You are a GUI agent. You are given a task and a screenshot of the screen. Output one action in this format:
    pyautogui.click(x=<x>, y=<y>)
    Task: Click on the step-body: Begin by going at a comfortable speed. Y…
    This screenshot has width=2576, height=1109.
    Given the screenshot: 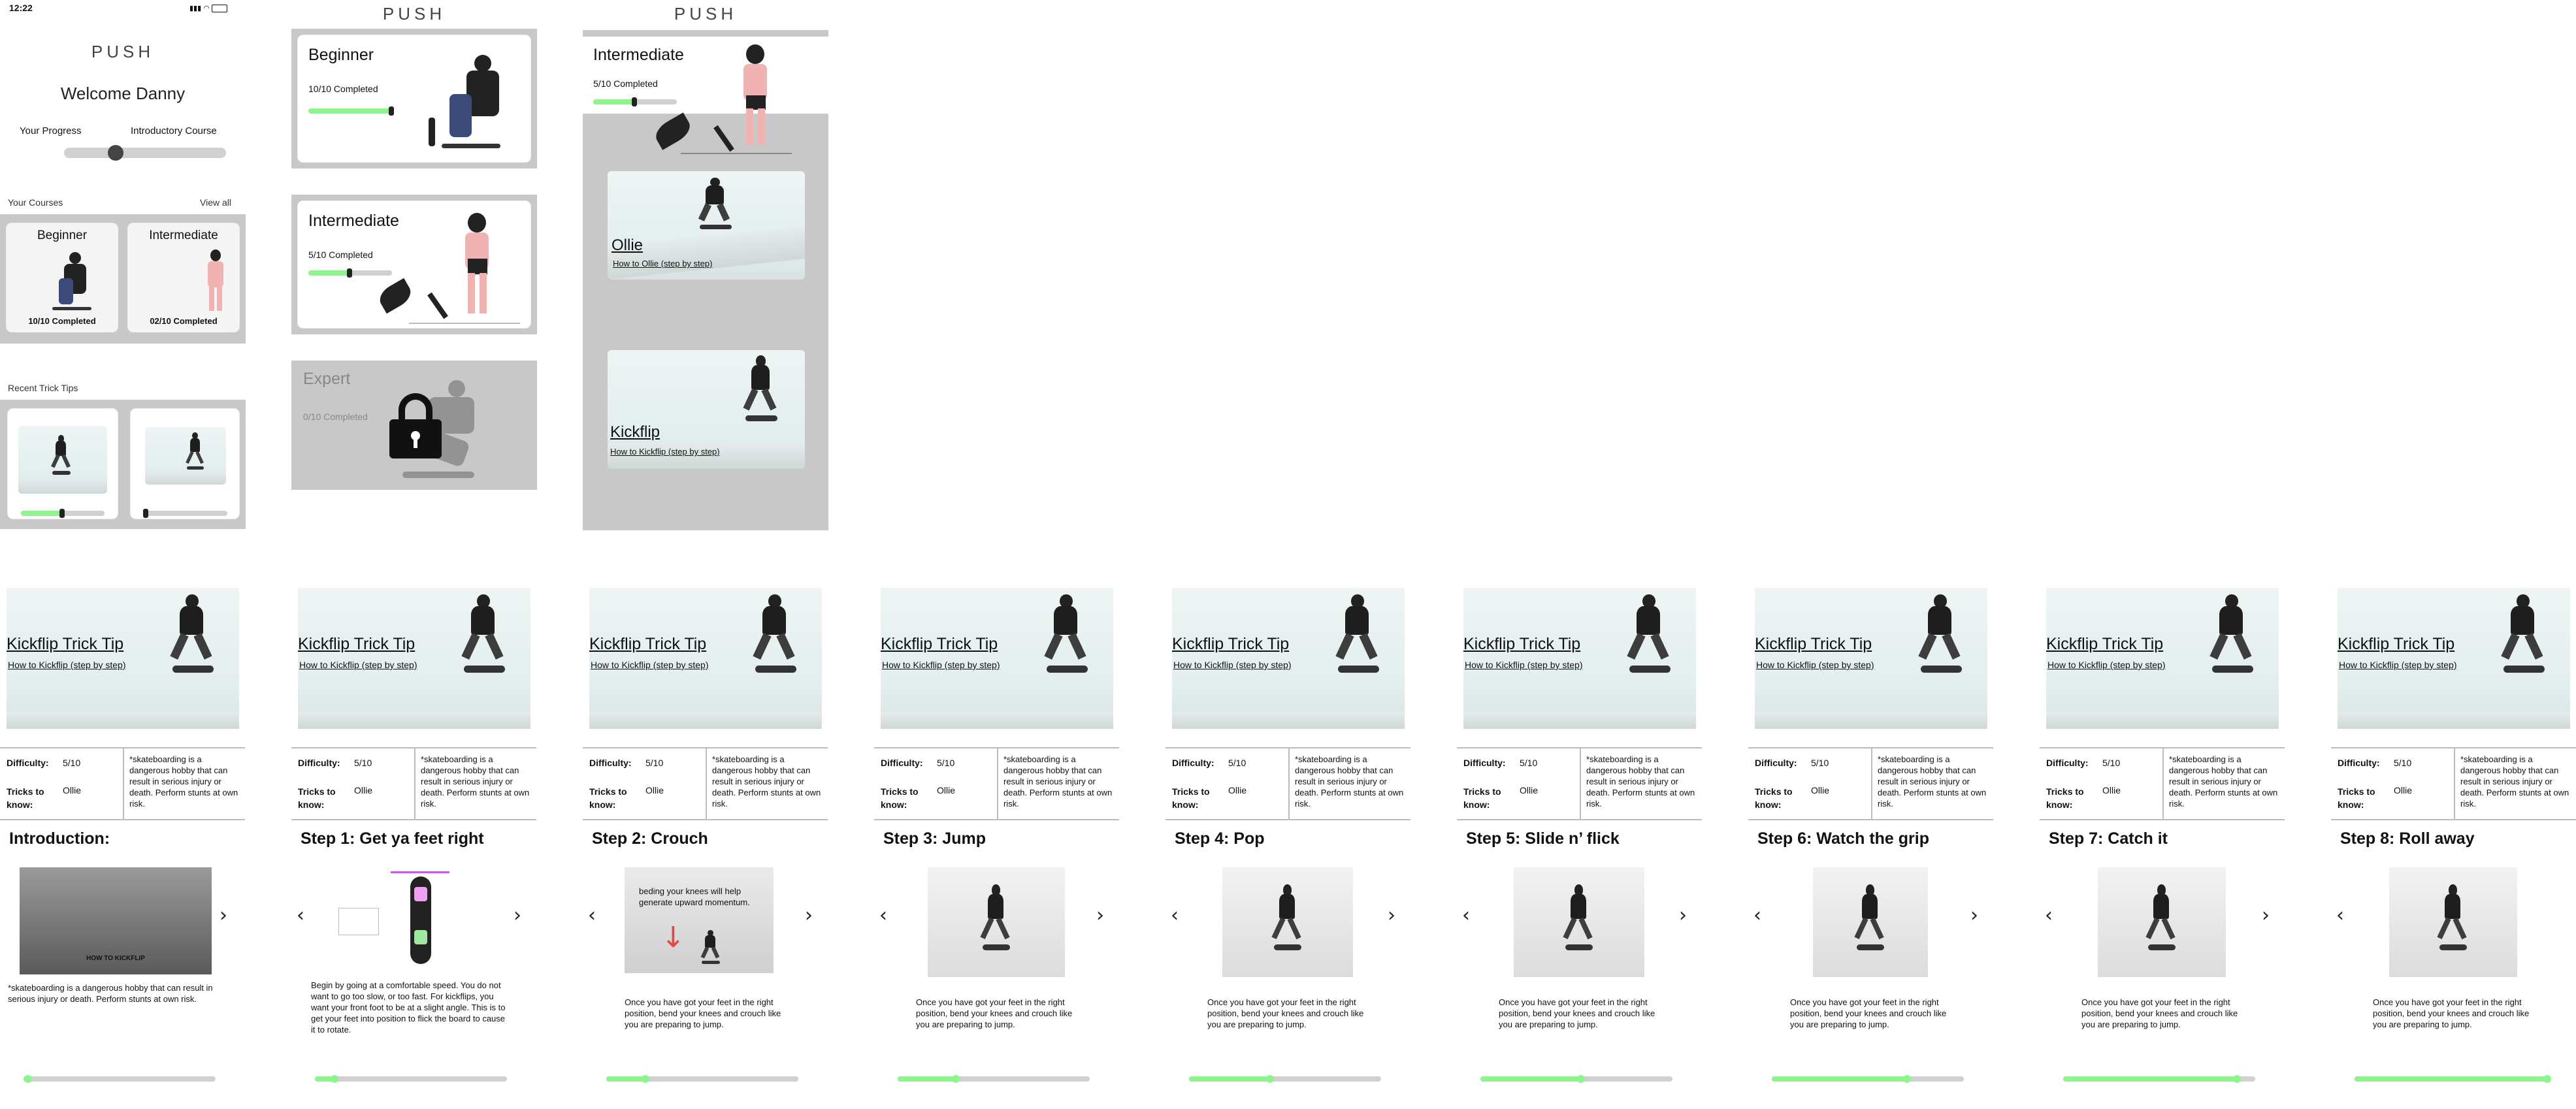 What is the action you would take?
    pyautogui.click(x=408, y=1007)
    